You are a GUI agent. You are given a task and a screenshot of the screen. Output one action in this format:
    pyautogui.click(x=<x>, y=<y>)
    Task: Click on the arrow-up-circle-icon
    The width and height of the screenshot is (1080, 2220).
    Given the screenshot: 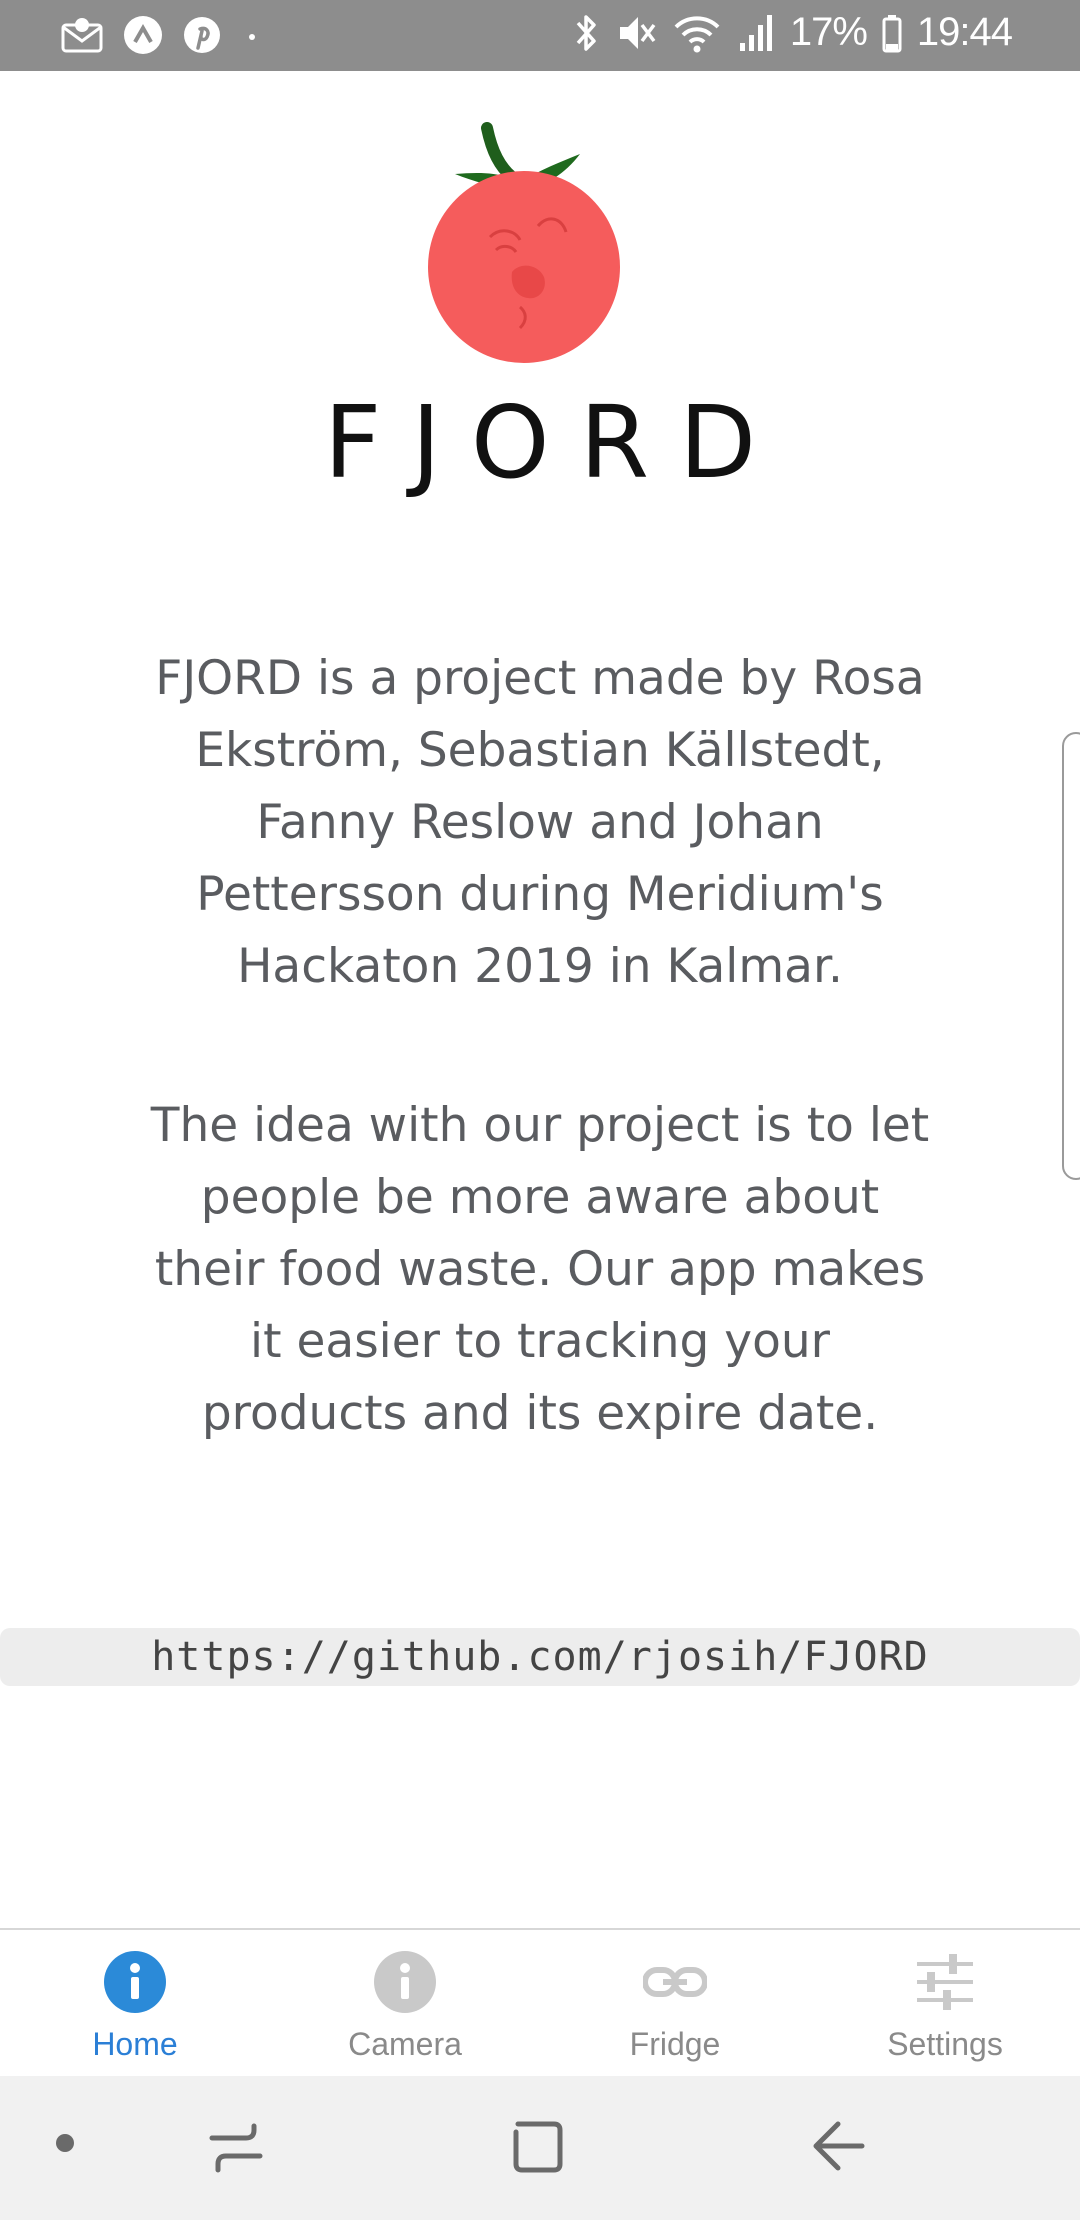 What is the action you would take?
    pyautogui.click(x=143, y=35)
    